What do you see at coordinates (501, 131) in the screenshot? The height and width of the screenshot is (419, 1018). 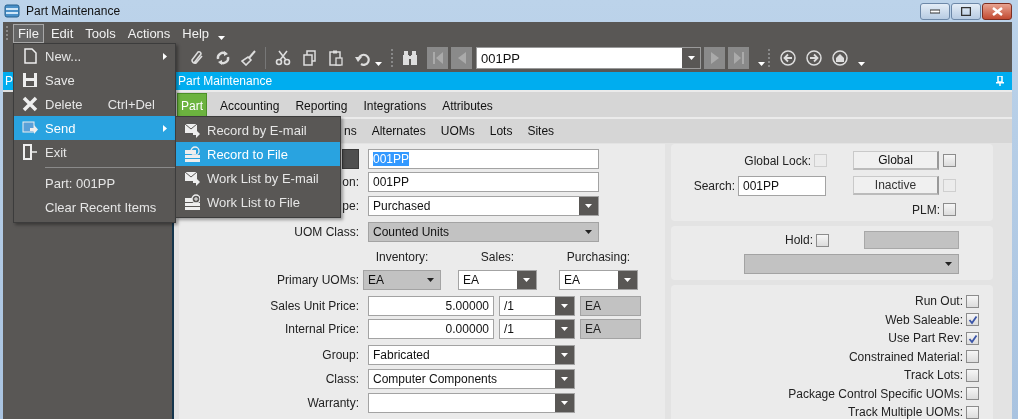 I see `tab: Lots` at bounding box center [501, 131].